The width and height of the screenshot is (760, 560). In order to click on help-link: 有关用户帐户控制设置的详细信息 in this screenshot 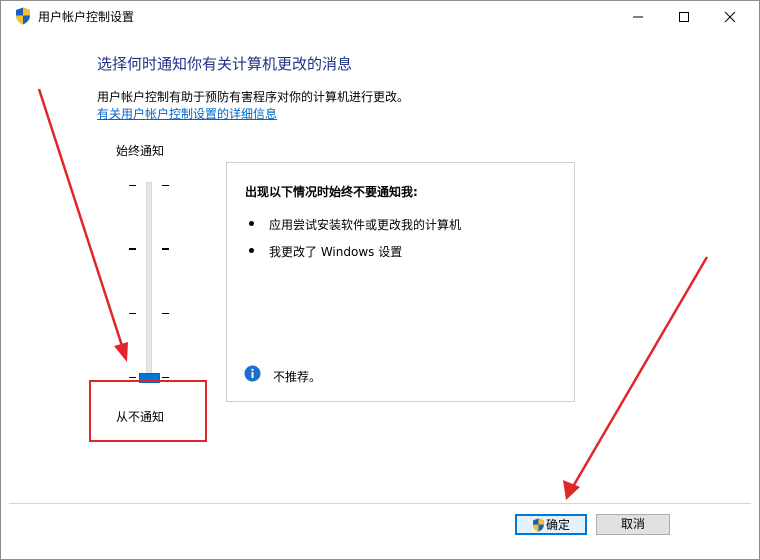, I will do `click(187, 113)`.